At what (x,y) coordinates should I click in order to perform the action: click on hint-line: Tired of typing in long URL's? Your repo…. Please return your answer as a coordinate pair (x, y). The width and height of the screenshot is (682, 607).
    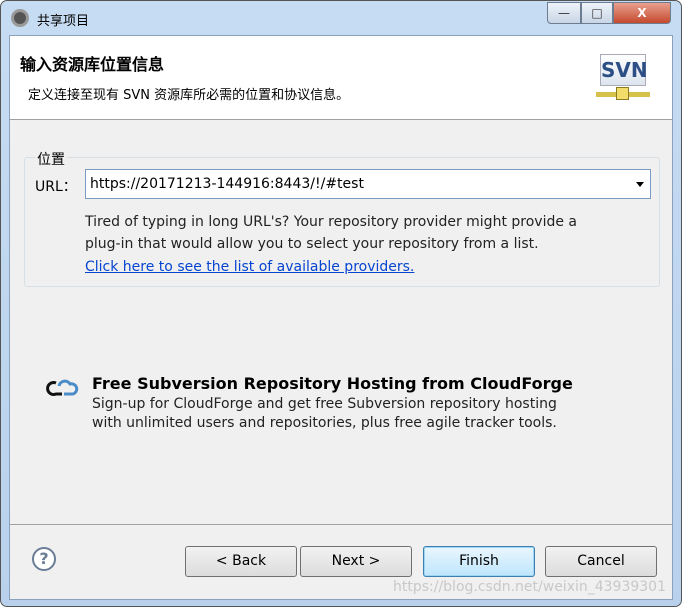
    Looking at the image, I should click on (331, 222).